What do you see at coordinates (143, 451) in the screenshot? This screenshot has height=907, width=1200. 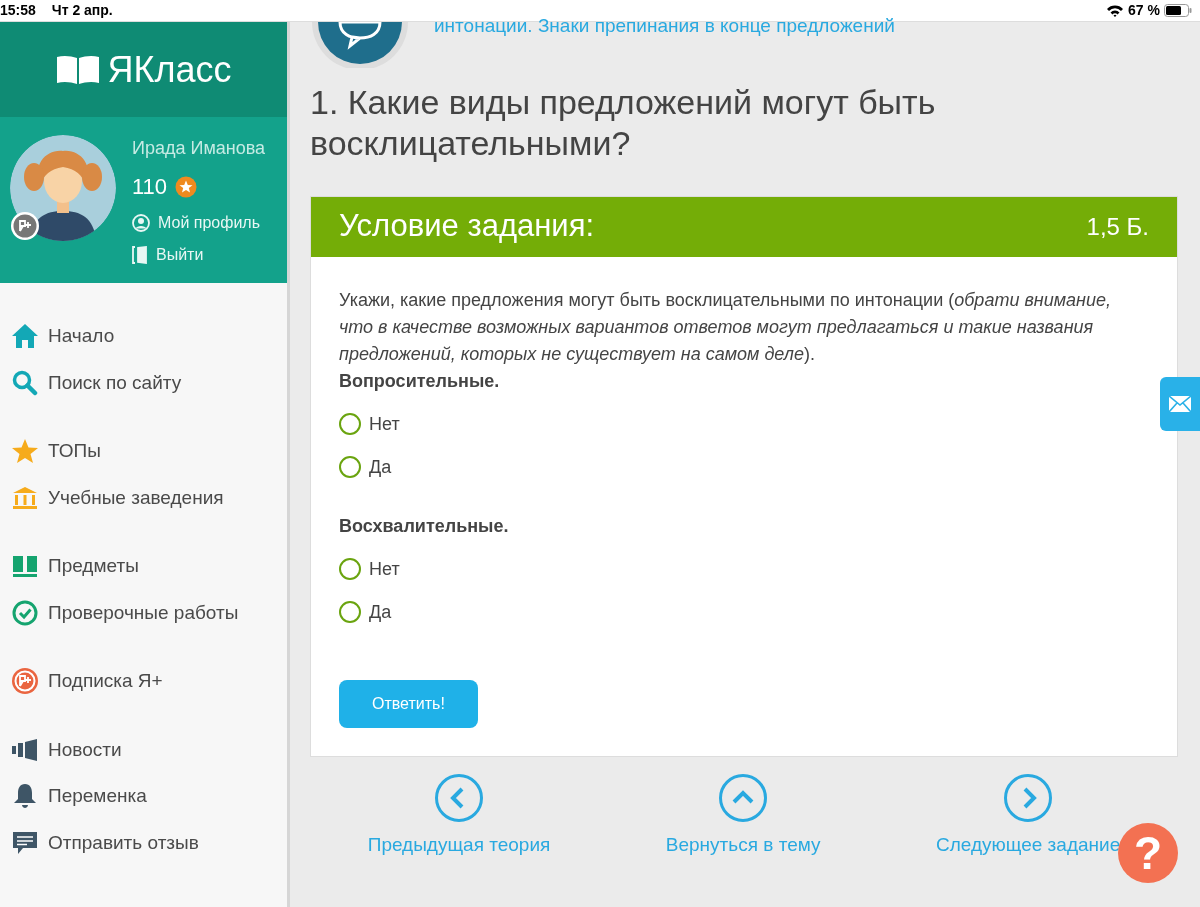 I see `menu-item: ТОПы` at bounding box center [143, 451].